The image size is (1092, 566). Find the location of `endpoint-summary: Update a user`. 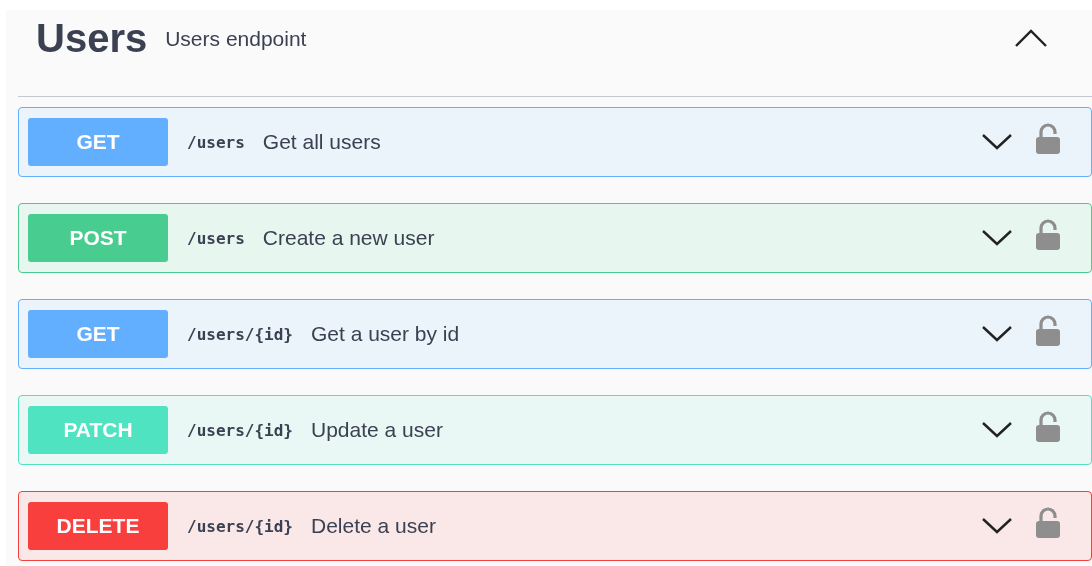

endpoint-summary: Update a user is located at coordinates (376, 430).